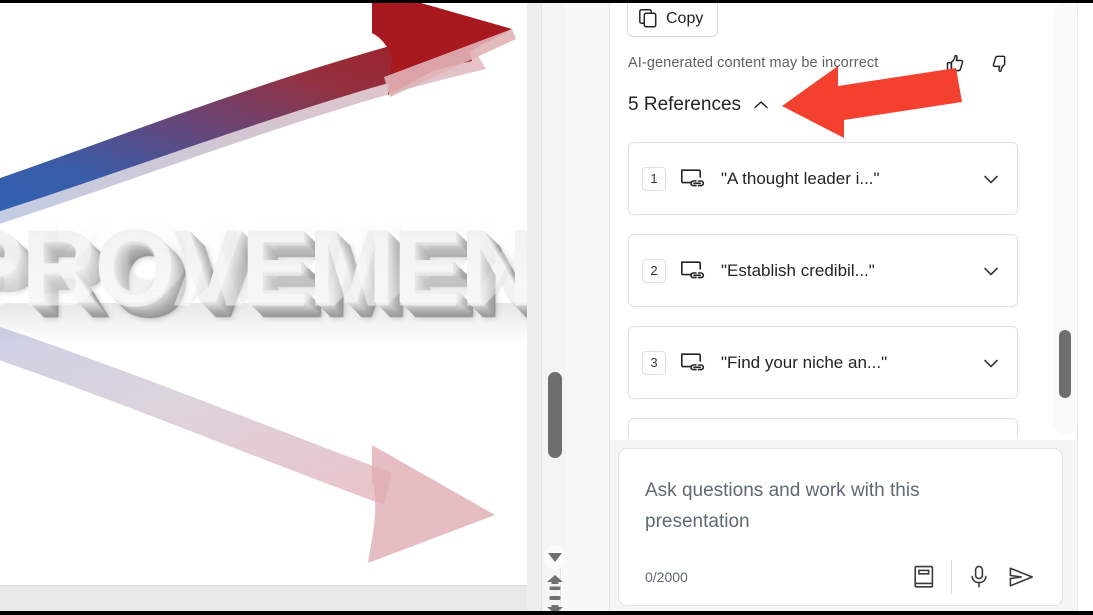 The height and width of the screenshot is (615, 1093). What do you see at coordinates (823, 427) in the screenshot?
I see `reference-card` at bounding box center [823, 427].